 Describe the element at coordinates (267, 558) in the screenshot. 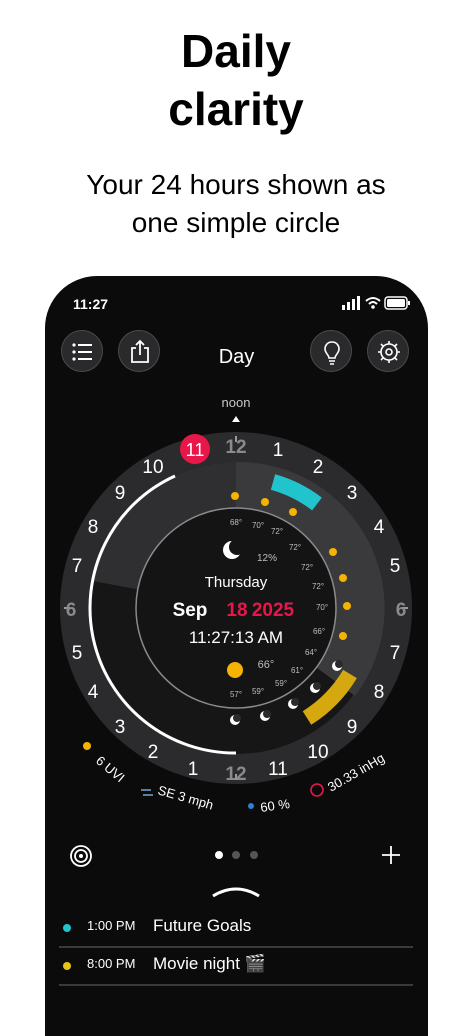

I see `precip-label: 12%` at that location.